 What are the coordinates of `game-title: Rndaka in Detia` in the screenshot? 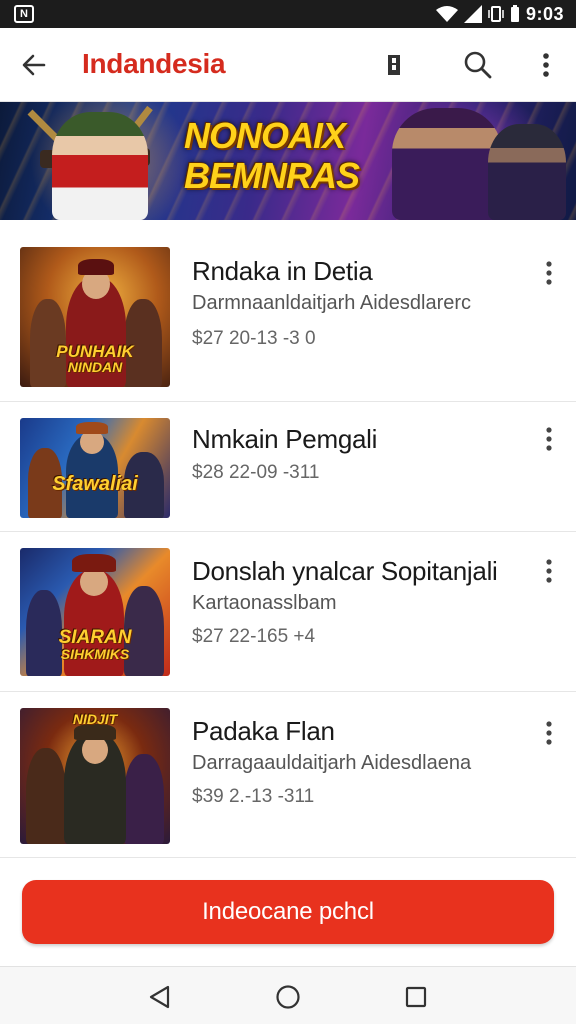 It's located at (282, 271).